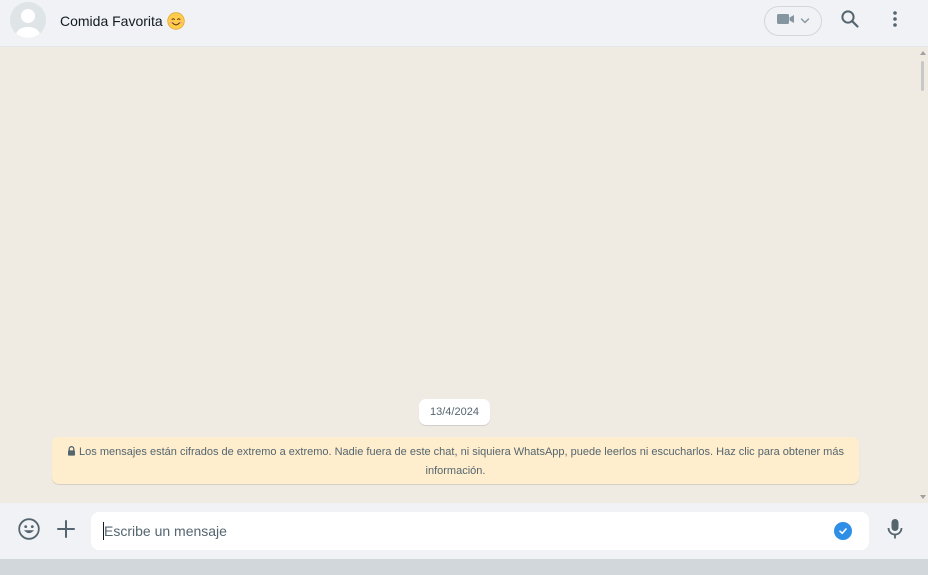 Image resolution: width=928 pixels, height=575 pixels. What do you see at coordinates (176, 21) in the screenshot?
I see `smiling-face-emoji-icon` at bounding box center [176, 21].